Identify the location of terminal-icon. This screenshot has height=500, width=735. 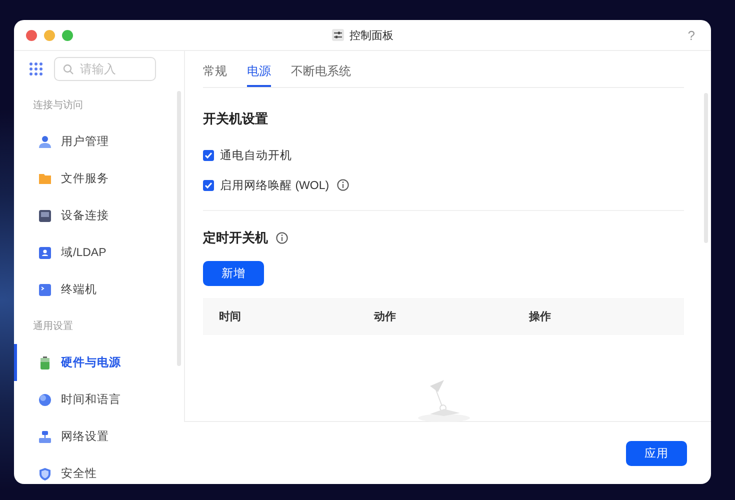
(45, 289).